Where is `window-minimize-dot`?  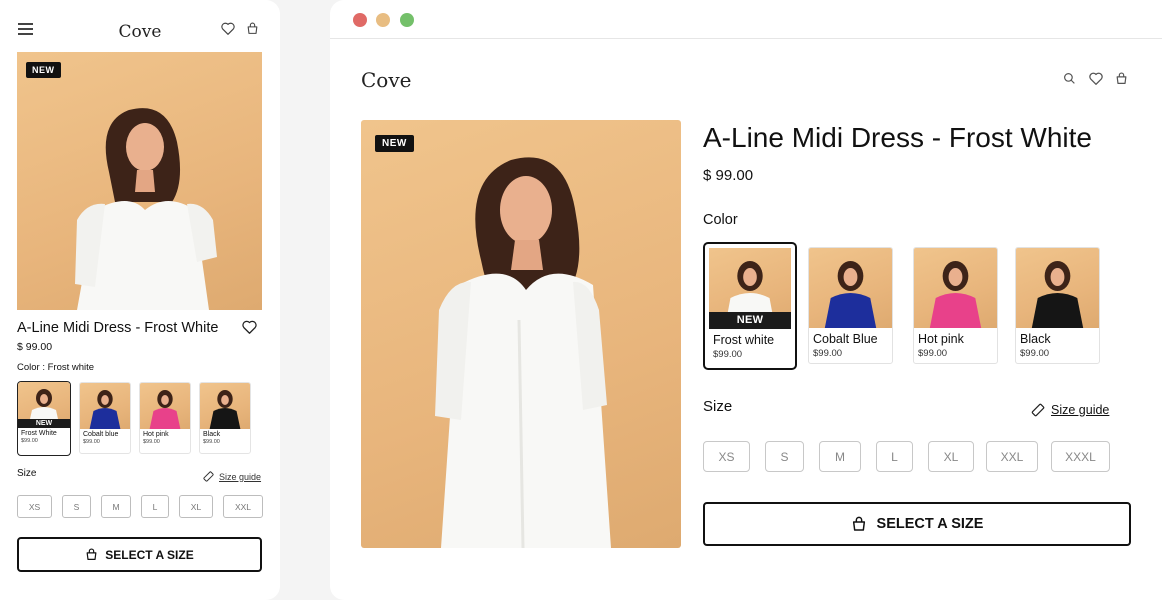
window-minimize-dot is located at coordinates (383, 20).